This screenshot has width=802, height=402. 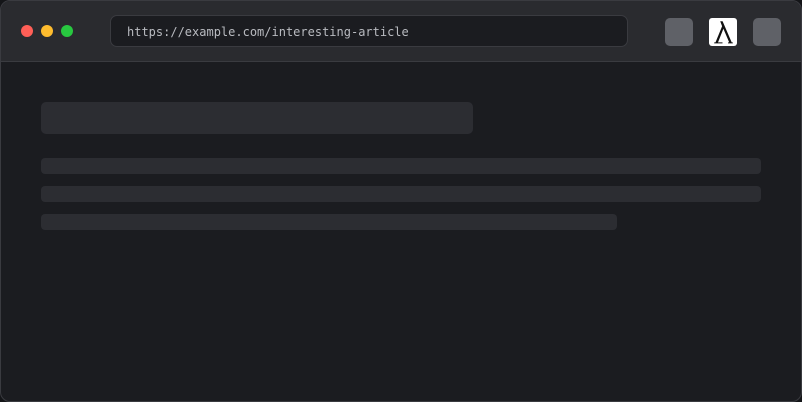 I want to click on address-bar: https://example.com/interesting-article, so click(x=369, y=31).